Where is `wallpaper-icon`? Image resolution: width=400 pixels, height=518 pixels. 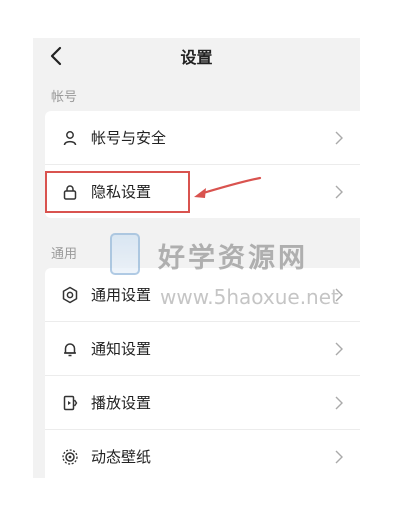 wallpaper-icon is located at coordinates (70, 457).